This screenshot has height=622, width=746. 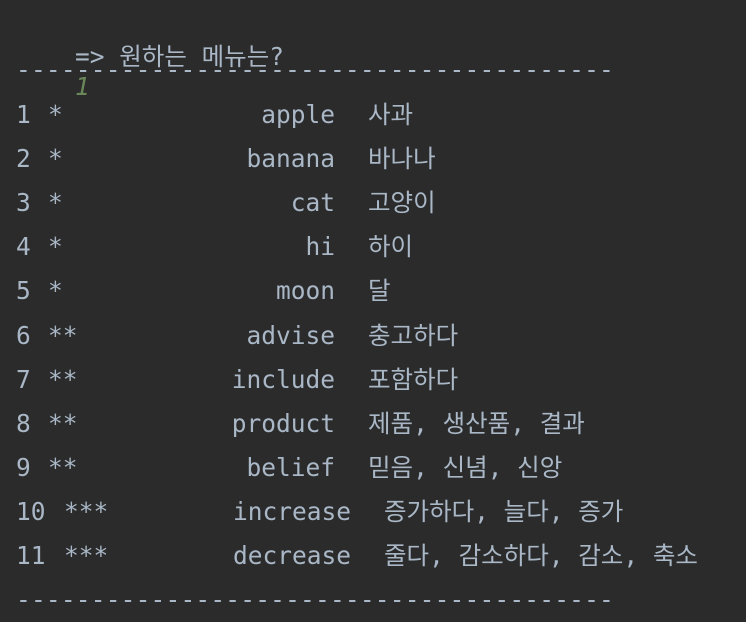 I want to click on row-word: product, so click(x=283, y=423).